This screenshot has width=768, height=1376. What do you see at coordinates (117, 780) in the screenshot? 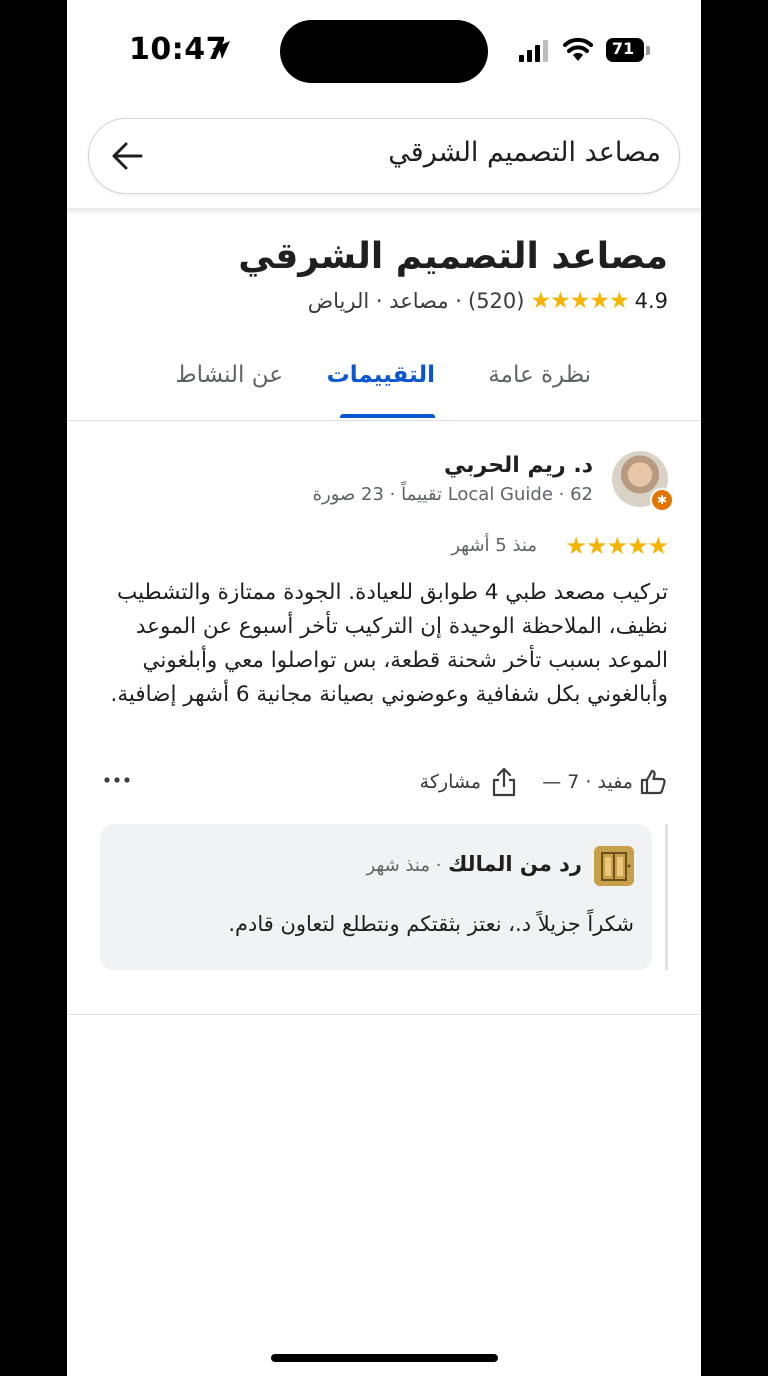
I see `more-options-icon` at bounding box center [117, 780].